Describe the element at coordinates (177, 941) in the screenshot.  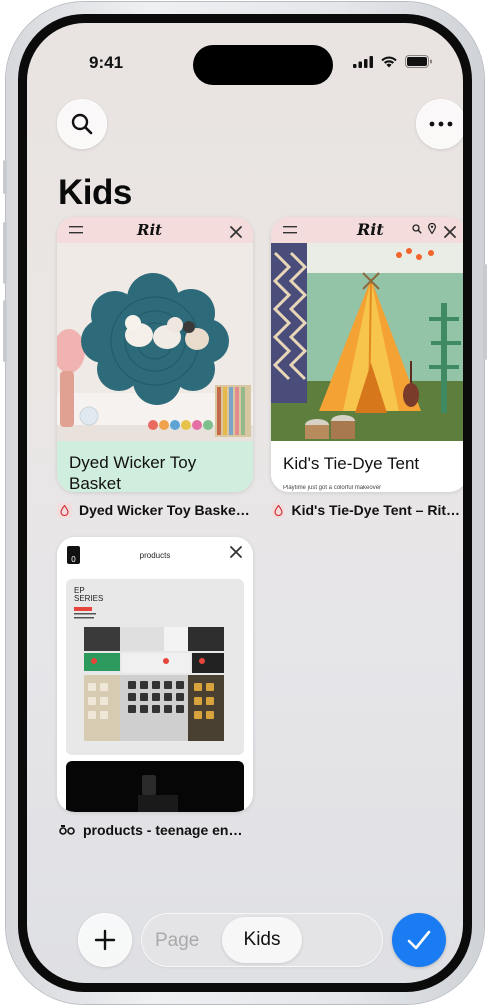
I see `segment-page: Page` at that location.